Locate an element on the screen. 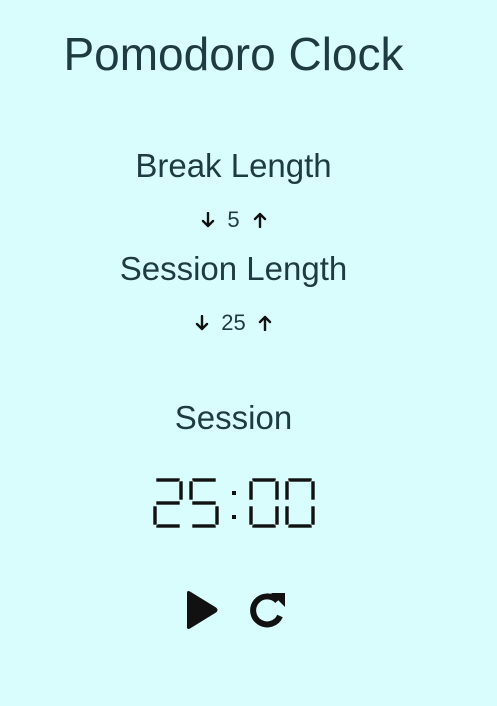  session-length-control: 25 is located at coordinates (233, 323).